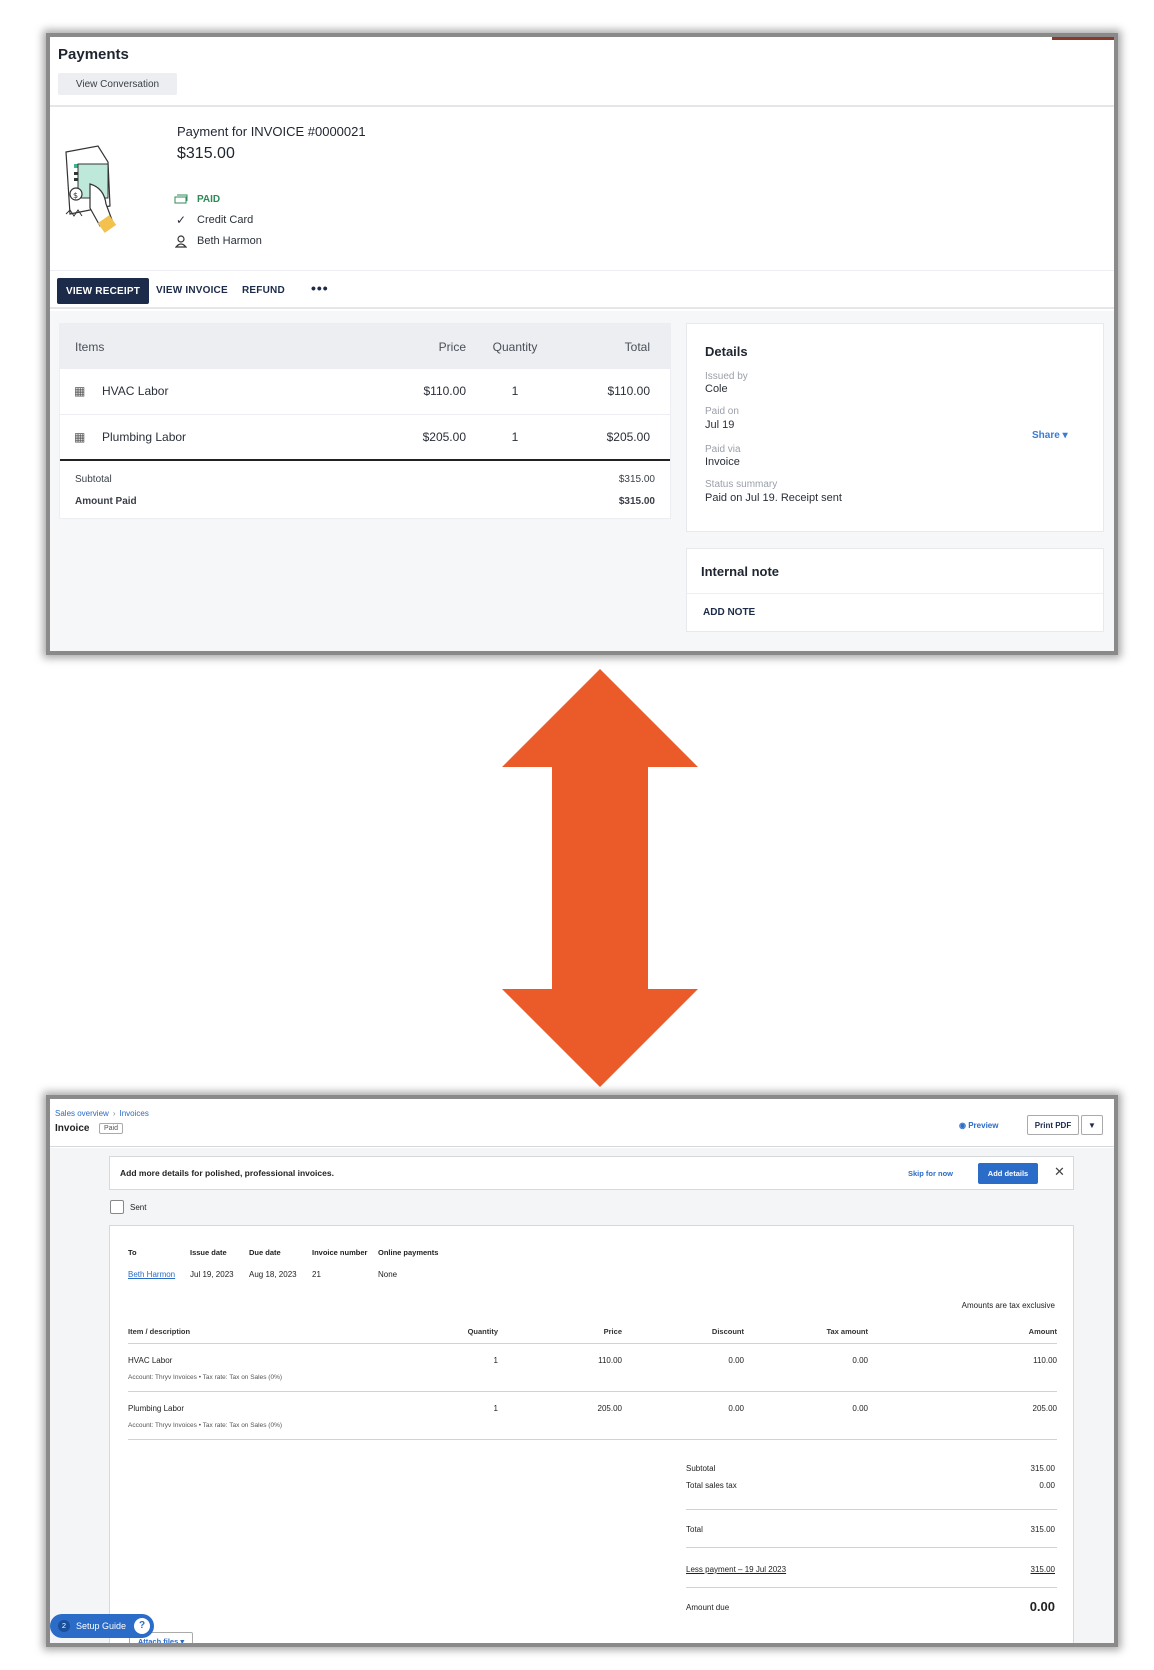 This screenshot has width=1154, height=1670. I want to click on customer-link: Beth Harmon, so click(151, 1274).